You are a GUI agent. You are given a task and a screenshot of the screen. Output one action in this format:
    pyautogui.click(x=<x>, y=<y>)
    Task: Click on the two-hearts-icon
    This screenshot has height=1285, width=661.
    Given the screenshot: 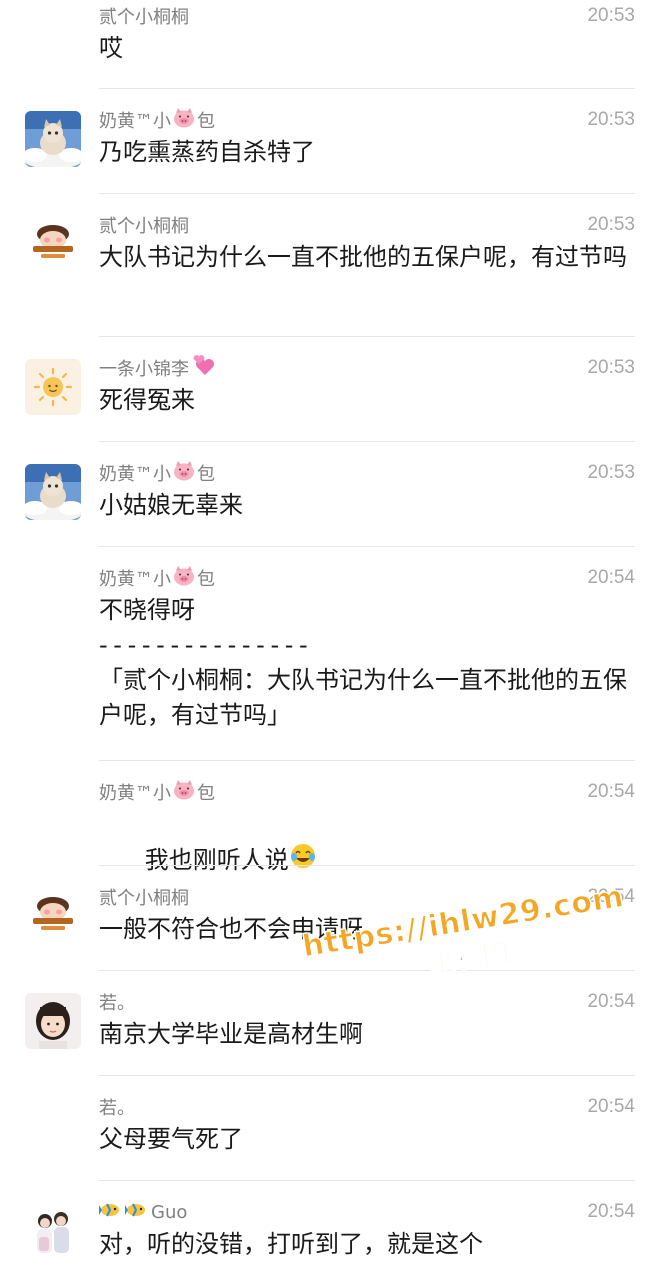 What is the action you would take?
    pyautogui.click(x=203, y=368)
    